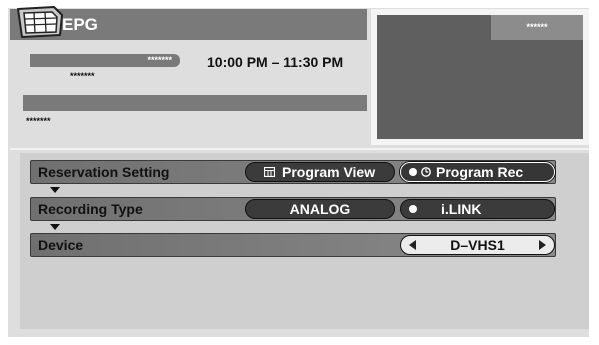  I want to click on clock-icon, so click(426, 172).